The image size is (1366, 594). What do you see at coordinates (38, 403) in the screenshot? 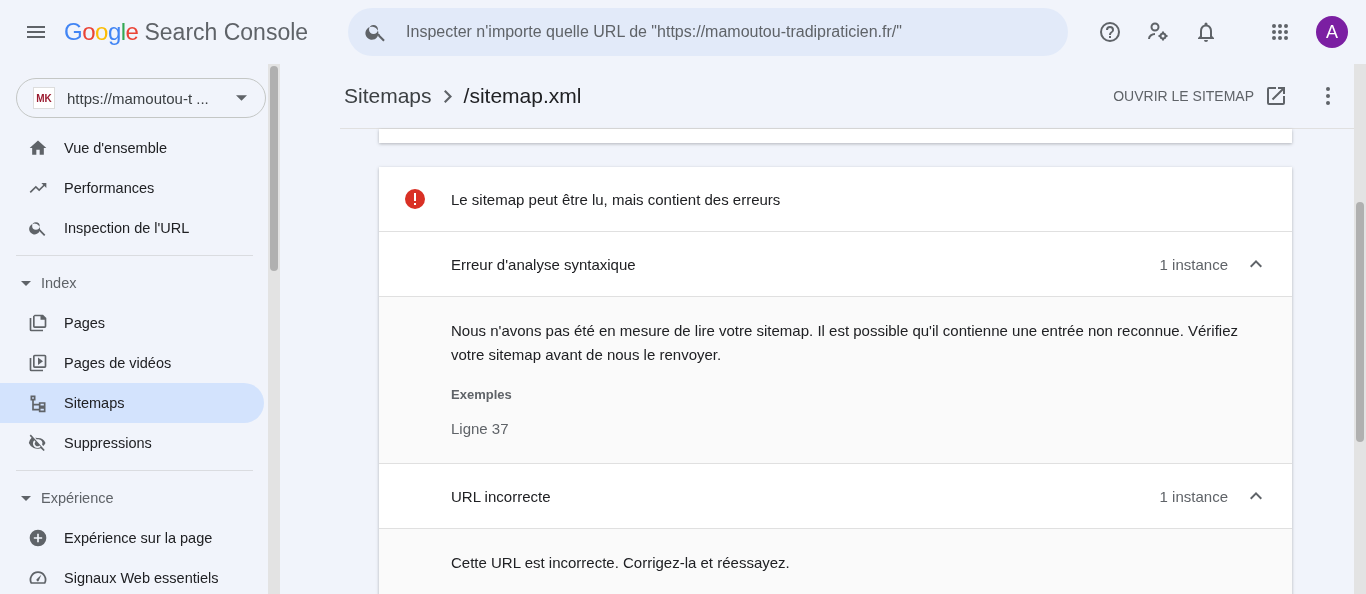
I see `sitemap-icon` at bounding box center [38, 403].